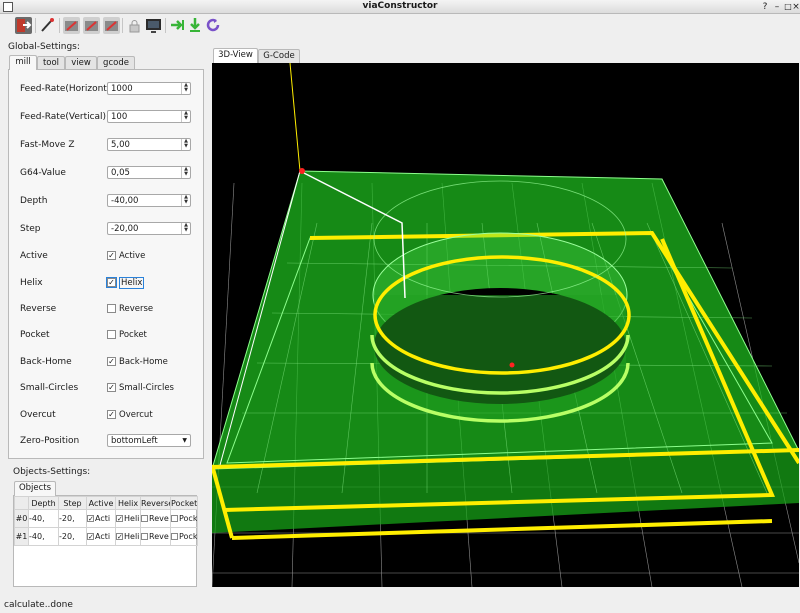 The image size is (800, 613). What do you see at coordinates (149, 144) in the screenshot?
I see `fast-move-z-input: 5,00 ▲ ▼` at bounding box center [149, 144].